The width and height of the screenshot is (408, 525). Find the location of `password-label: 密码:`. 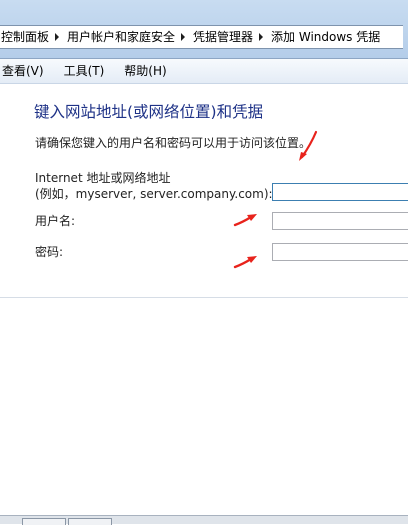

password-label: 密码: is located at coordinates (49, 252).